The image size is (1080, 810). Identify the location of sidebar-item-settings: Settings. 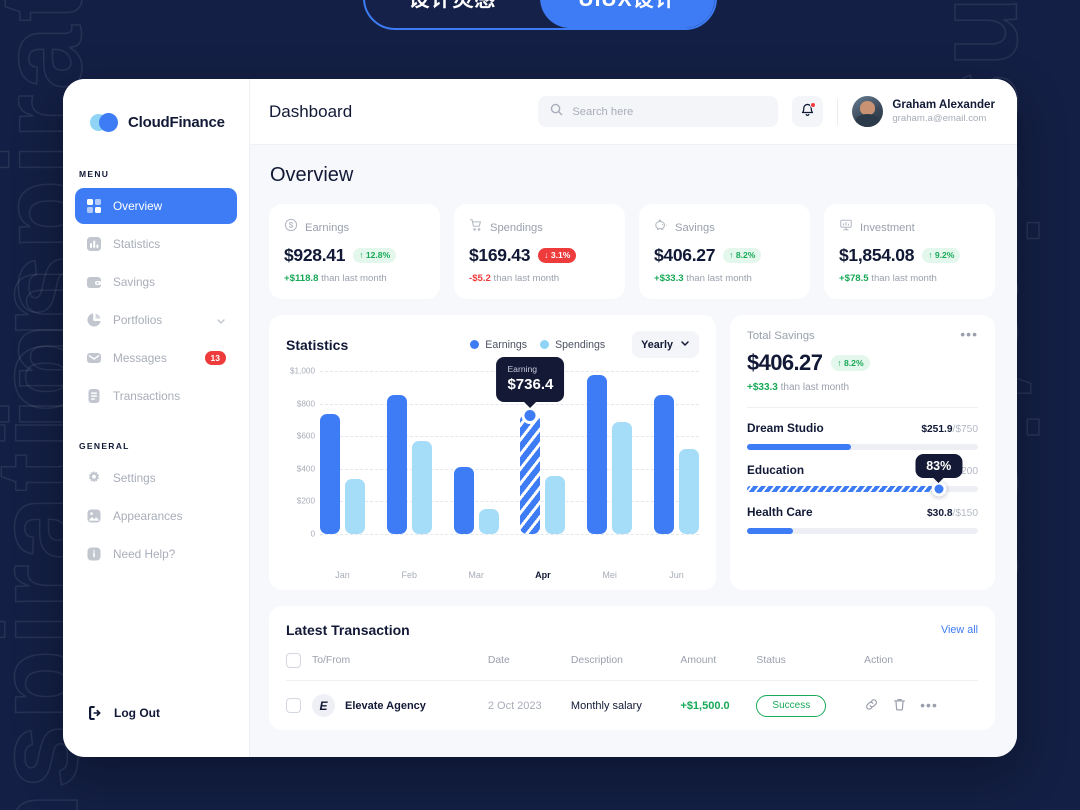
(156, 478).